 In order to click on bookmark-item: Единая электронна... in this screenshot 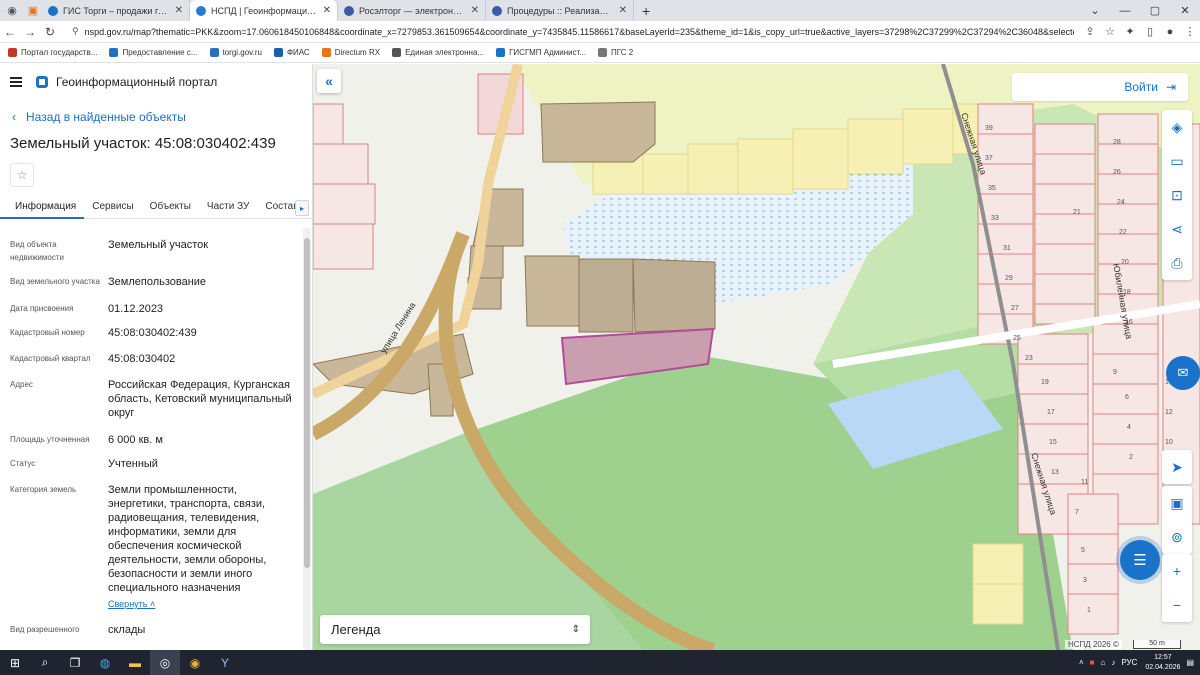, I will do `click(438, 52)`.